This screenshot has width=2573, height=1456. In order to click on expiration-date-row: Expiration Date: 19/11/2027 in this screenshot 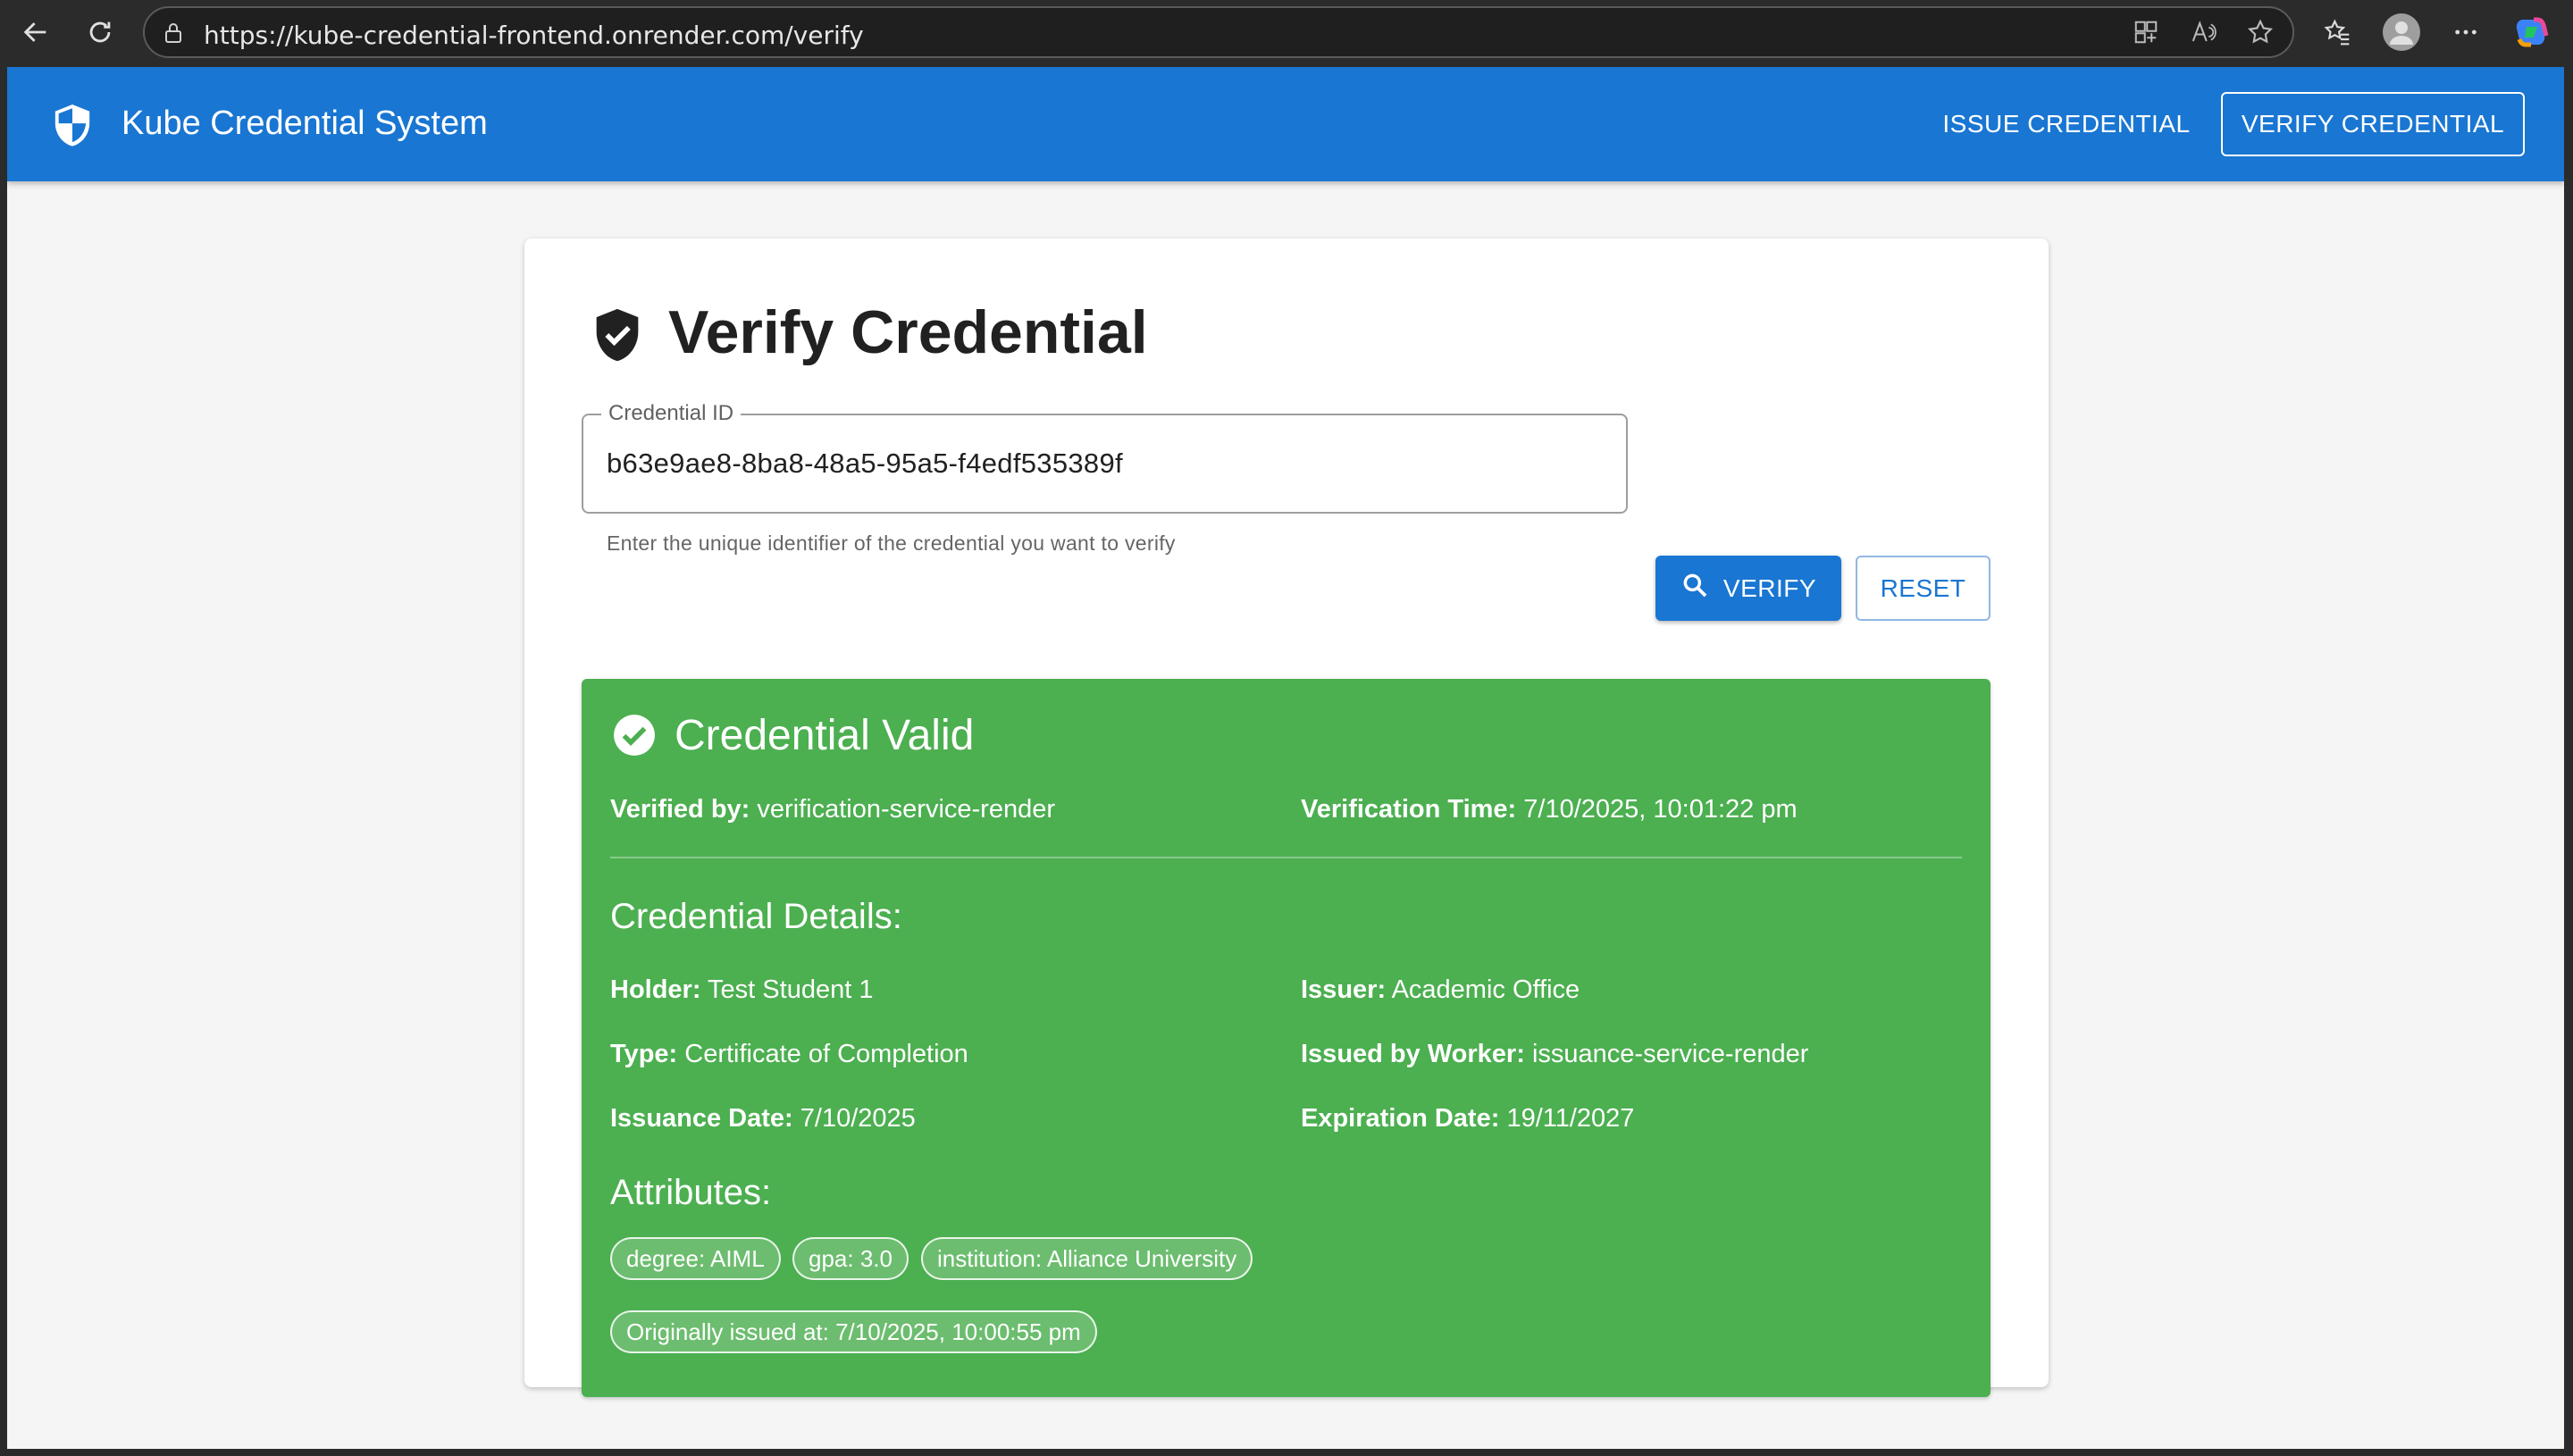, I will do `click(1467, 1119)`.